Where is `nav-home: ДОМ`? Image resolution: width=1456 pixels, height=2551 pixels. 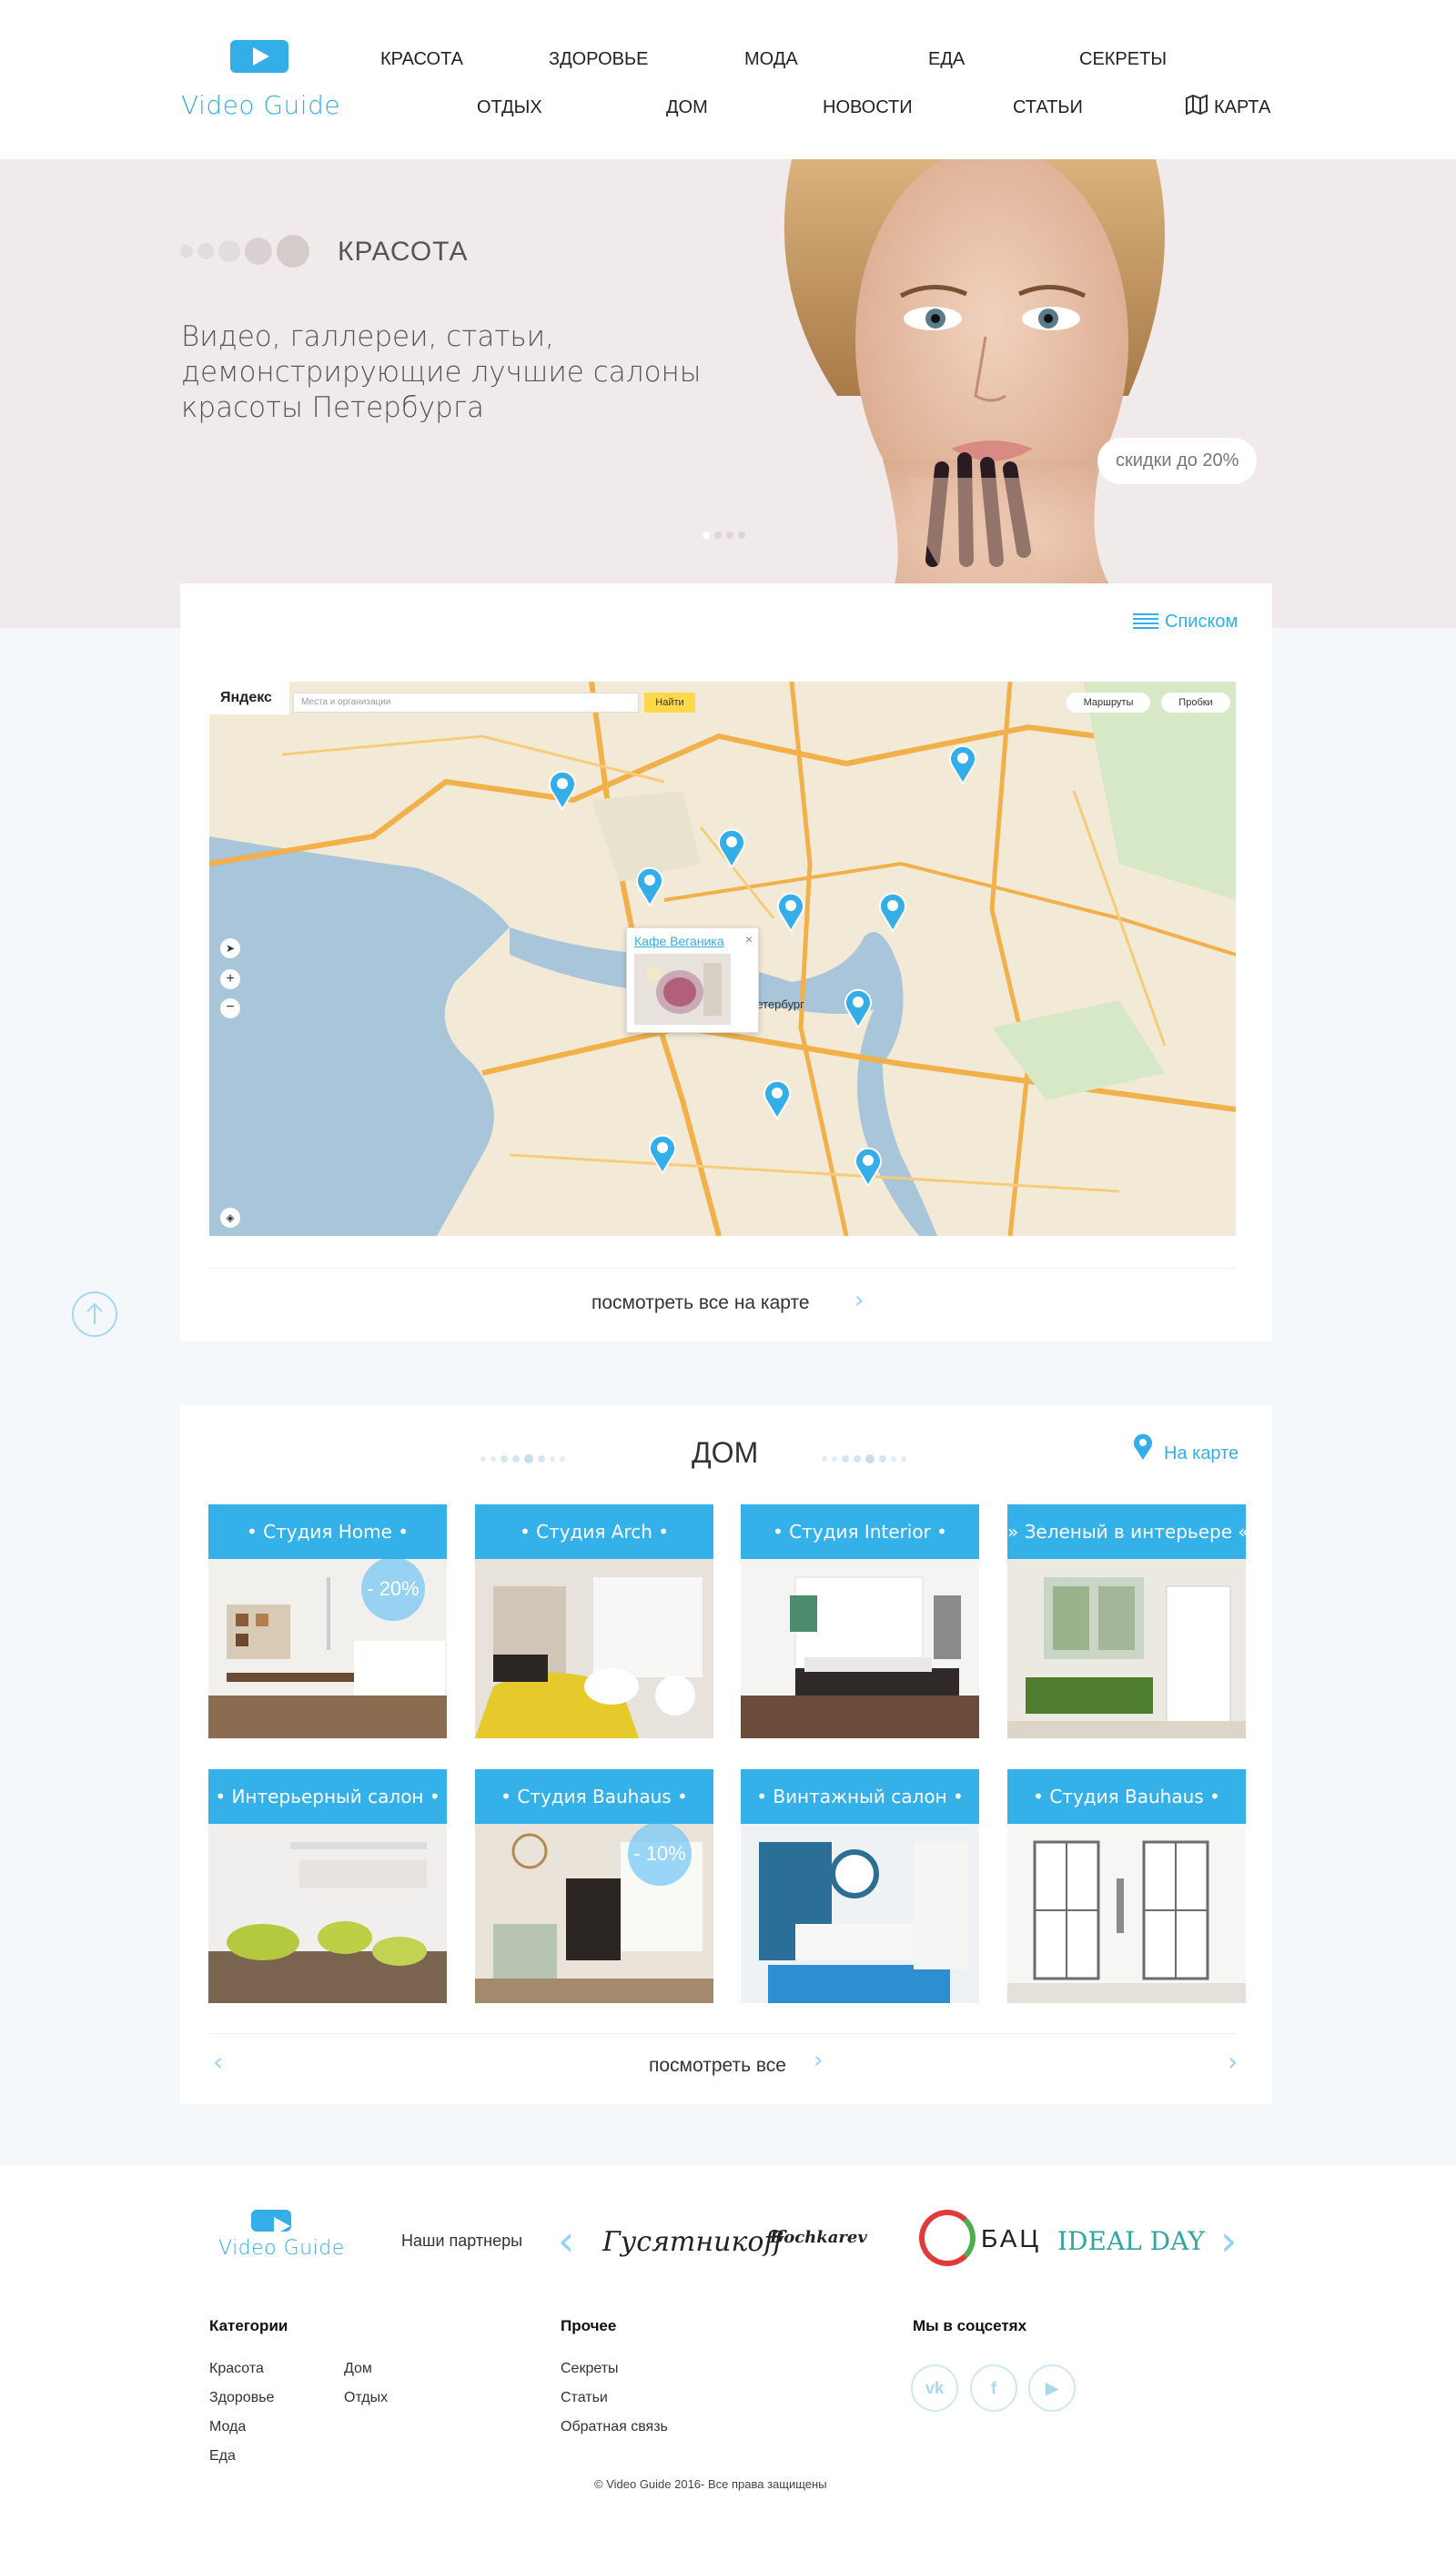 nav-home: ДОМ is located at coordinates (687, 108).